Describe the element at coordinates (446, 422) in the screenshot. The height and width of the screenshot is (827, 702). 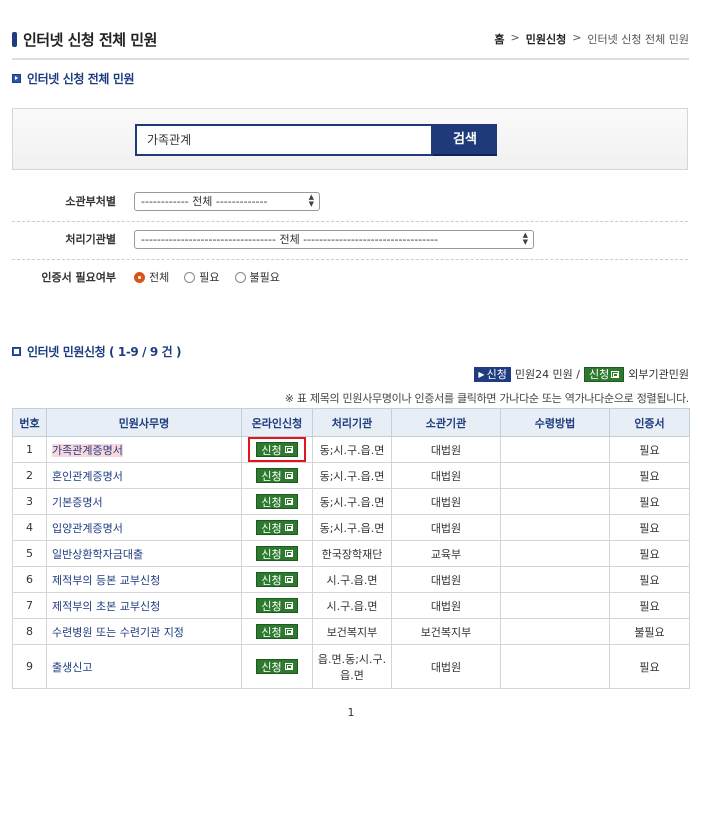
I see `header-owner: 소관기관` at that location.